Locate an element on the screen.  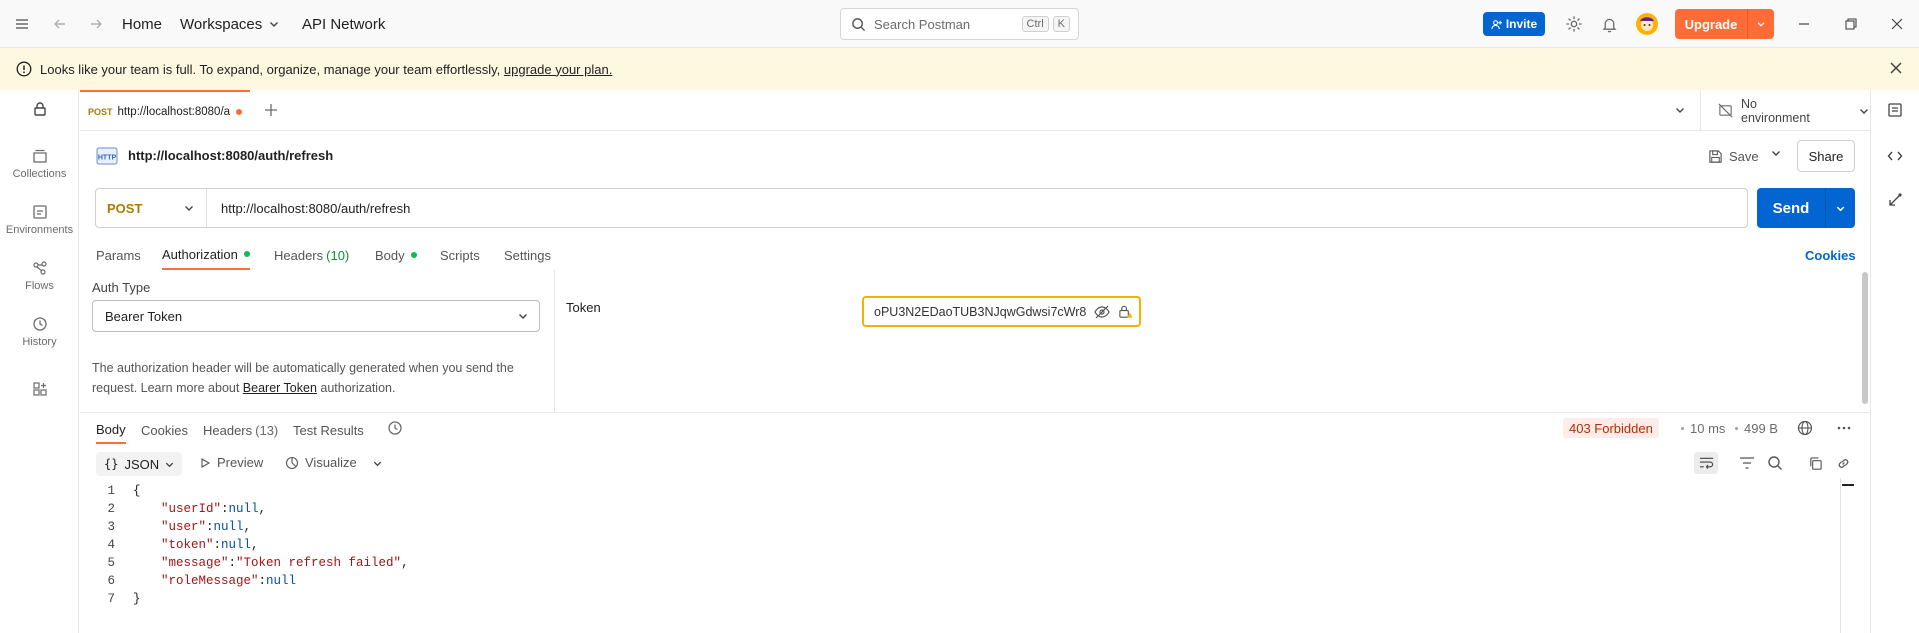
close-banner-icon is located at coordinates (1896, 68).